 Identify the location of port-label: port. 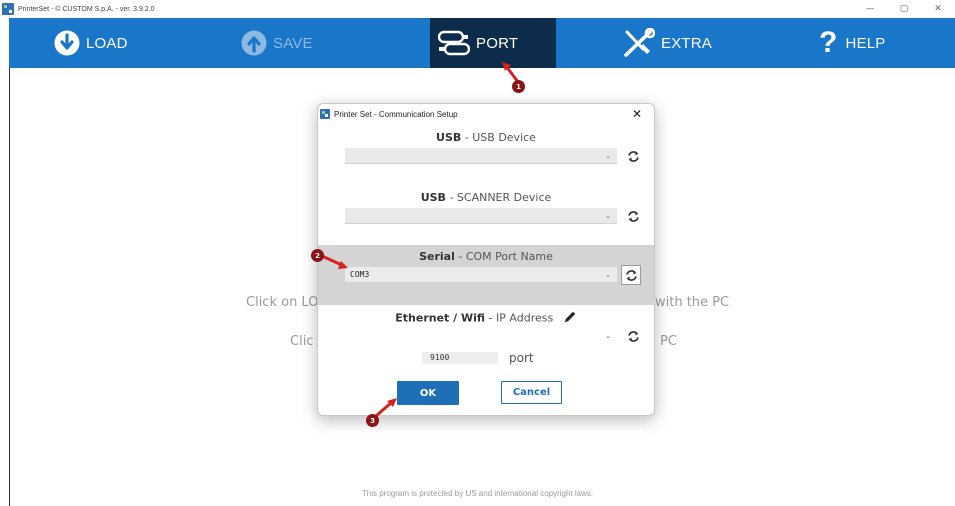
(521, 358).